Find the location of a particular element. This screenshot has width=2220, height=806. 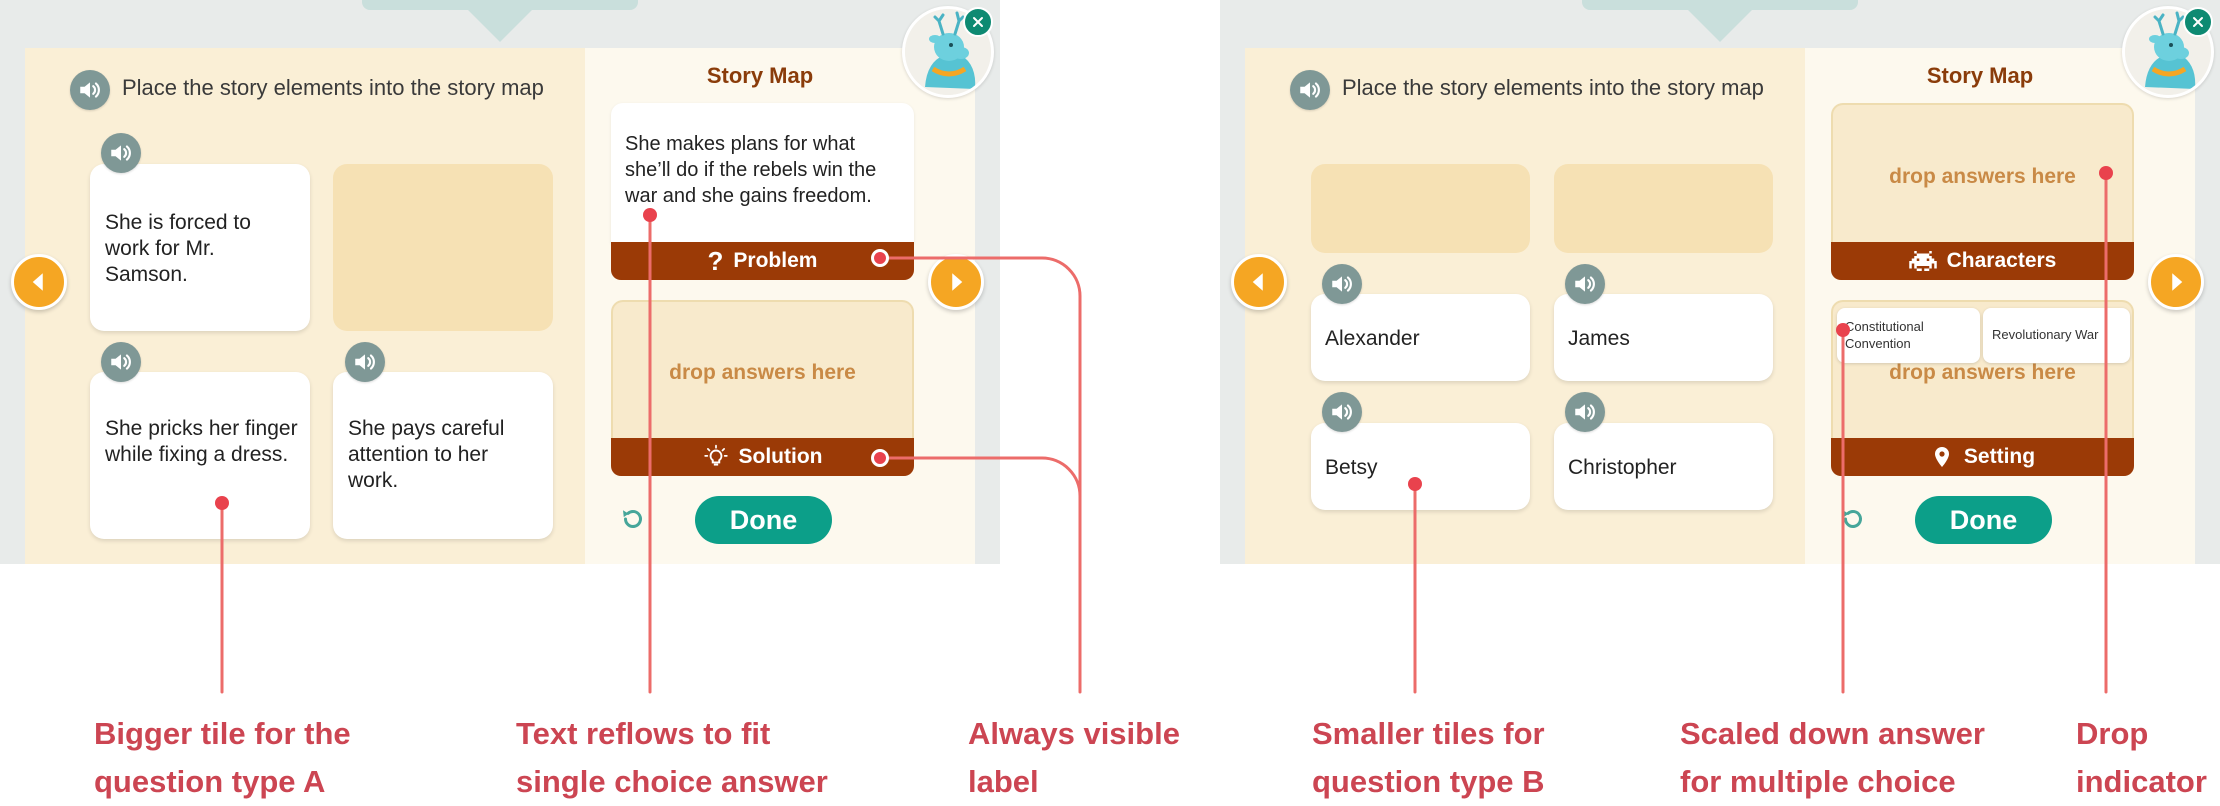

annotation-label: Text reflows to fit single choice answer is located at coordinates (672, 757).